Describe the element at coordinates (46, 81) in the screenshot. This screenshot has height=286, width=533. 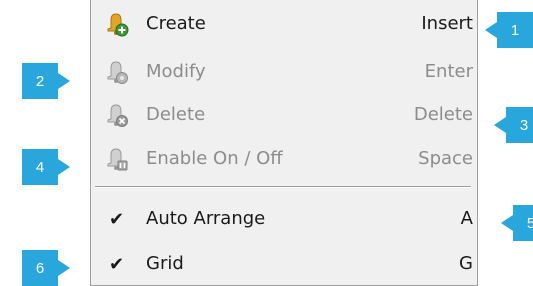
I see `callout-2: 2` at that location.